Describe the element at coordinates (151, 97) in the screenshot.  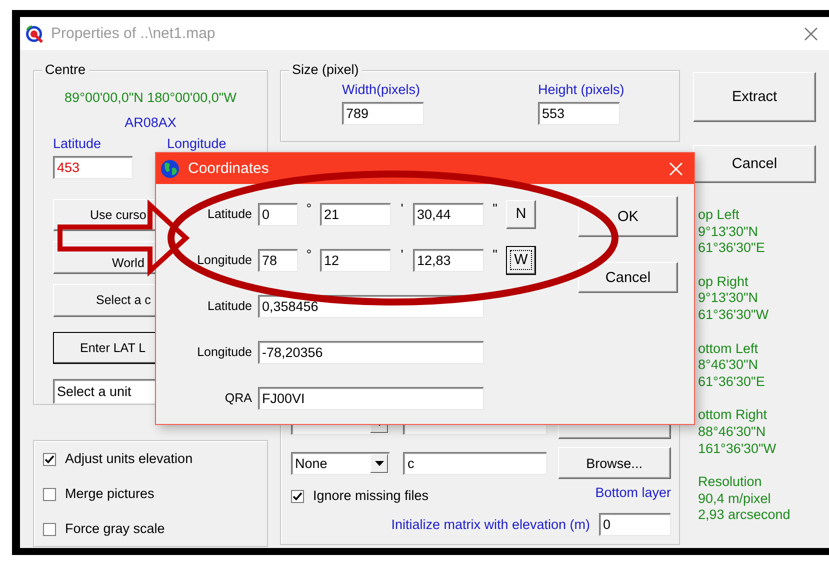
I see `centre-coordinates: 89°00'00,0"N 180°00'00,0"W` at that location.